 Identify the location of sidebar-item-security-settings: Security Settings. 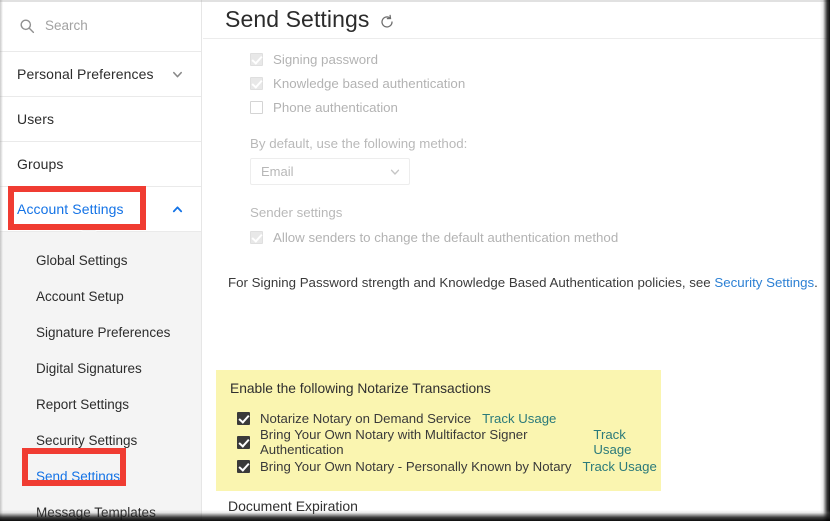
(100, 440).